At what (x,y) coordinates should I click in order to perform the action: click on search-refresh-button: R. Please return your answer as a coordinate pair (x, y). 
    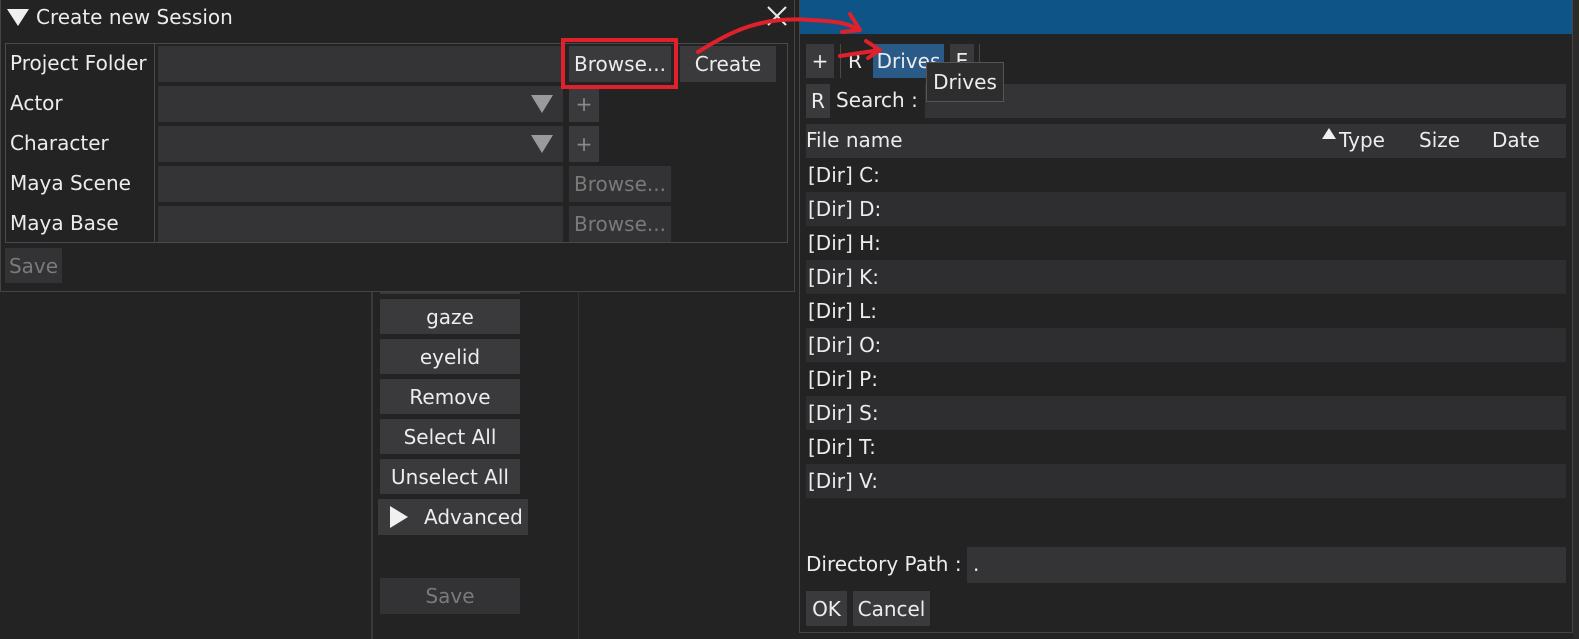
    Looking at the image, I should click on (818, 101).